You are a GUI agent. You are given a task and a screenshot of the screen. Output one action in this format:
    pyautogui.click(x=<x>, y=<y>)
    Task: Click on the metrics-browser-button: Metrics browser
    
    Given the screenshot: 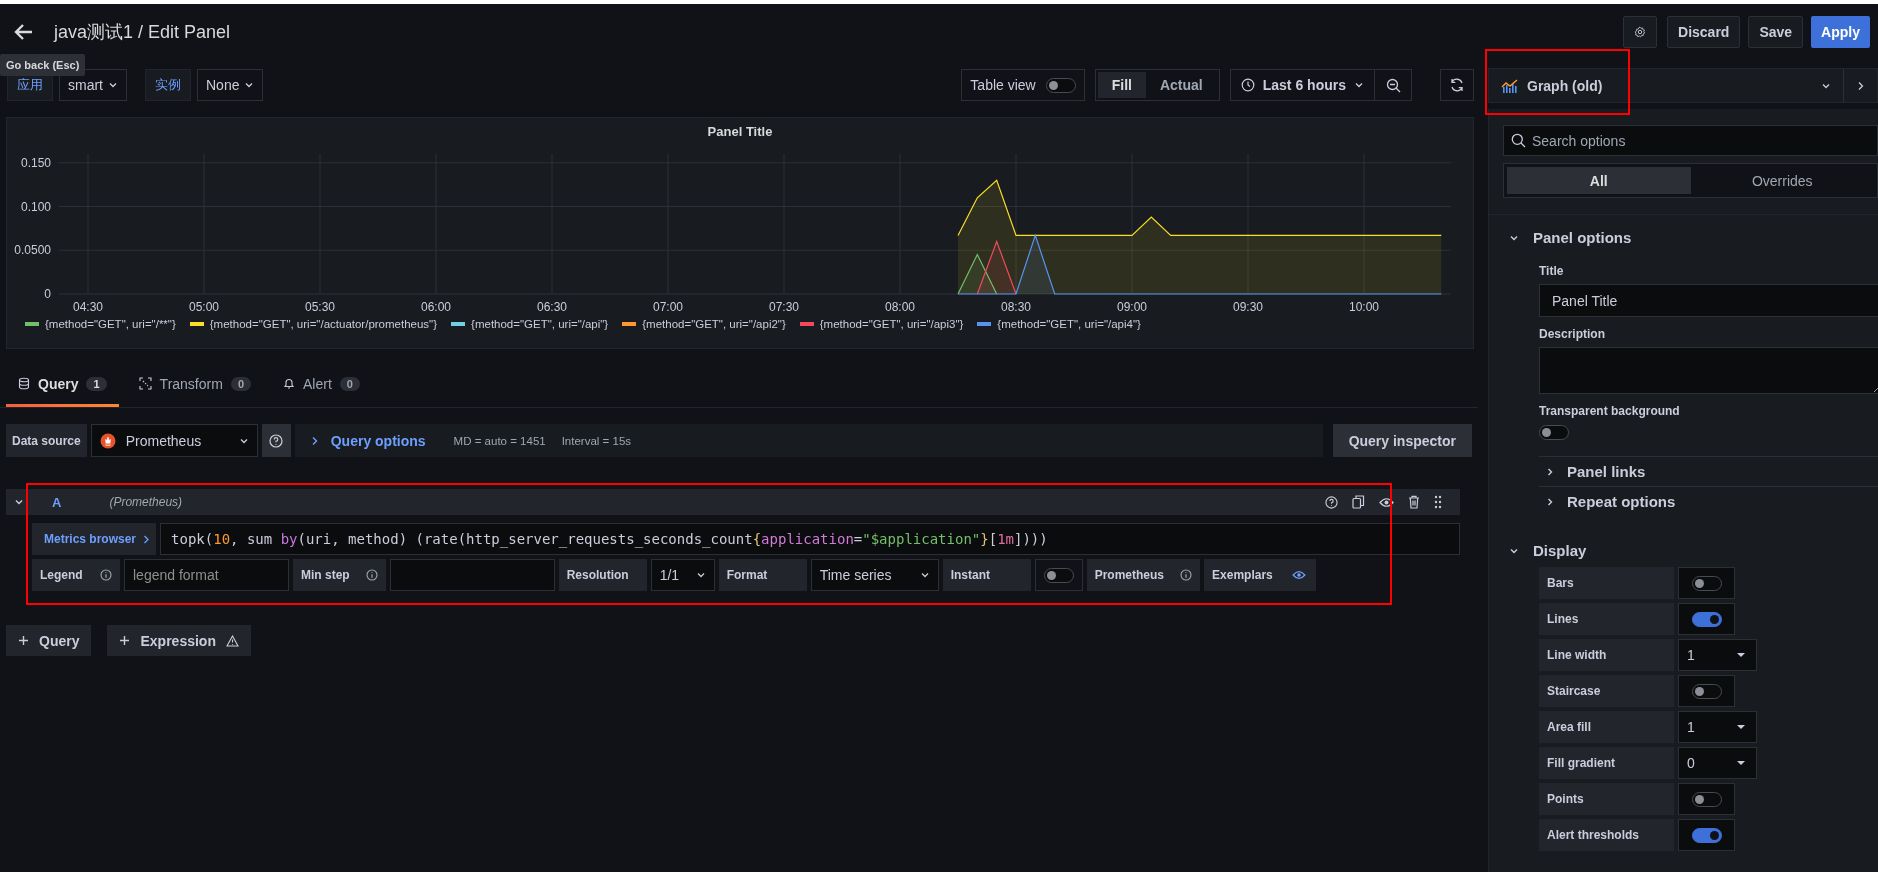 What is the action you would take?
    pyautogui.click(x=94, y=539)
    